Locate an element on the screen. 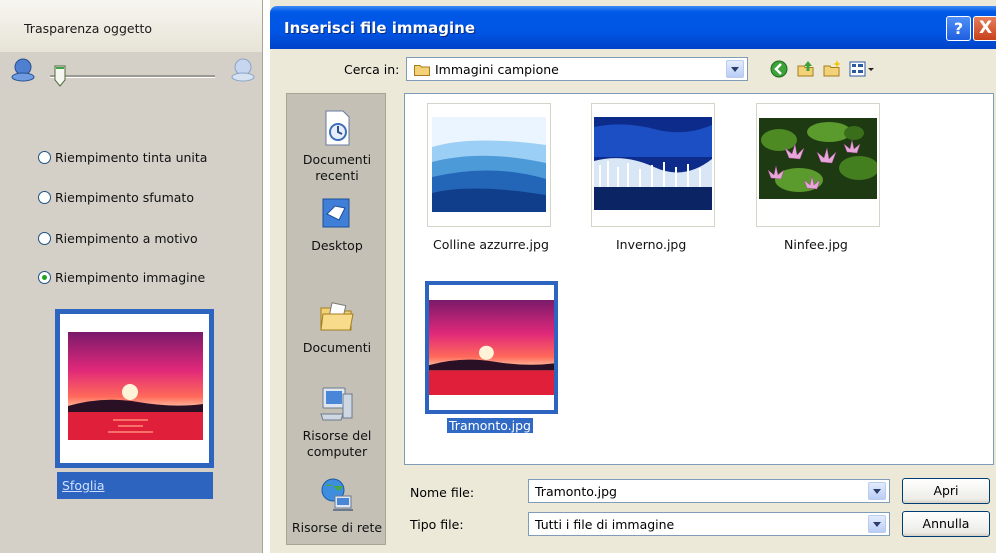 Image resolution: width=996 pixels, height=553 pixels. desktop-icon is located at coordinates (336, 213).